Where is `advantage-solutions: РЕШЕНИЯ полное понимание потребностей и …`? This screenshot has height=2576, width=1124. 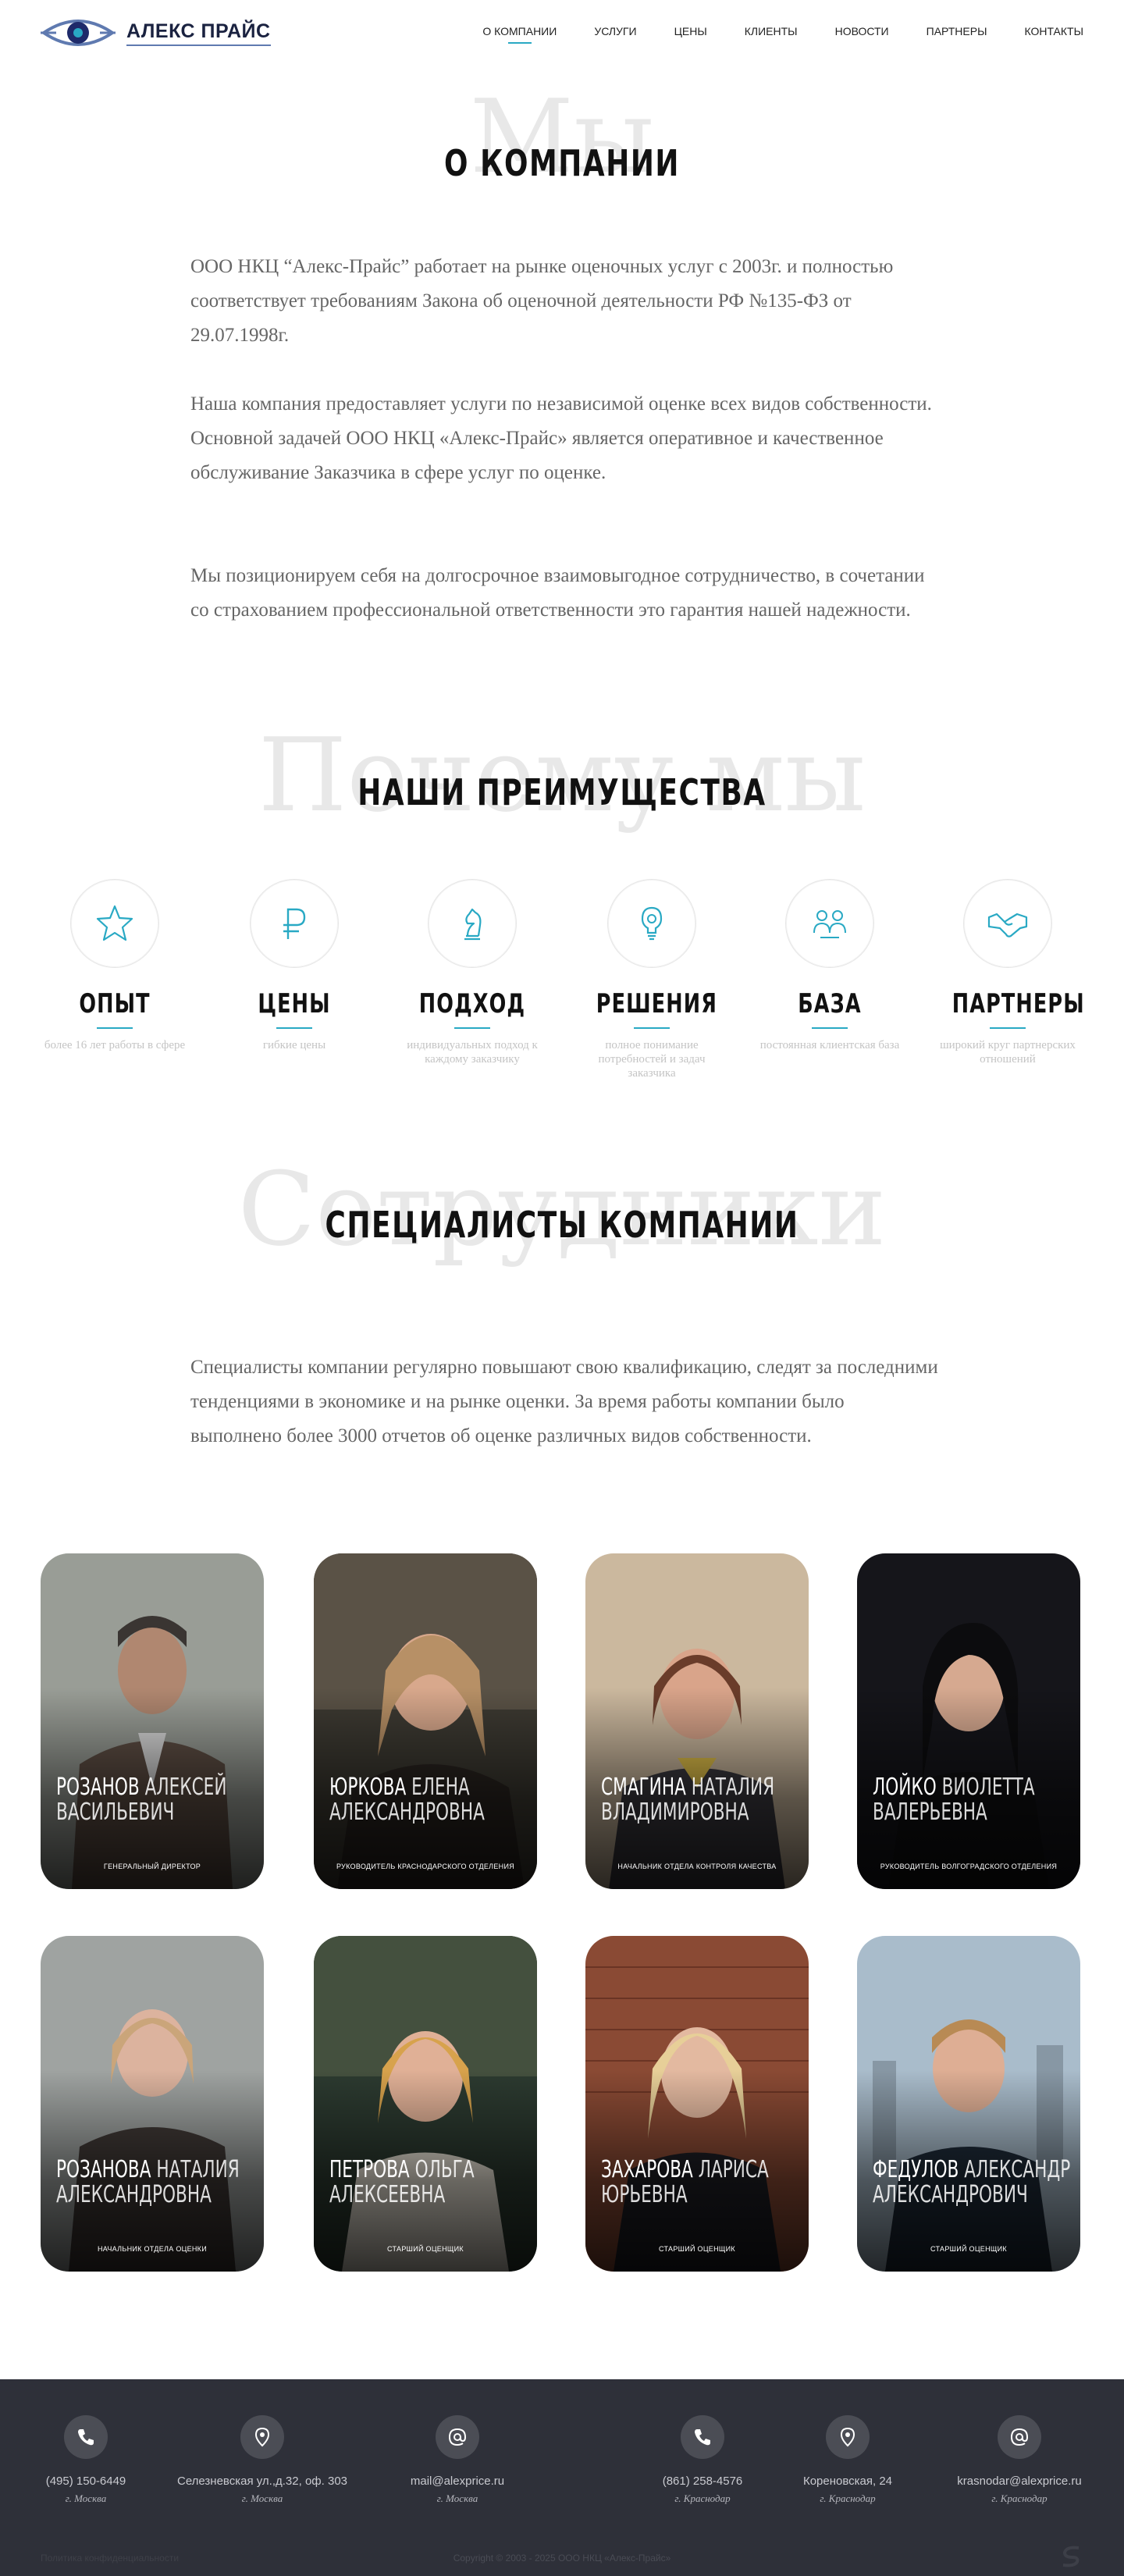 advantage-solutions: РЕШЕНИЯ полное понимание потребностей и … is located at coordinates (652, 979).